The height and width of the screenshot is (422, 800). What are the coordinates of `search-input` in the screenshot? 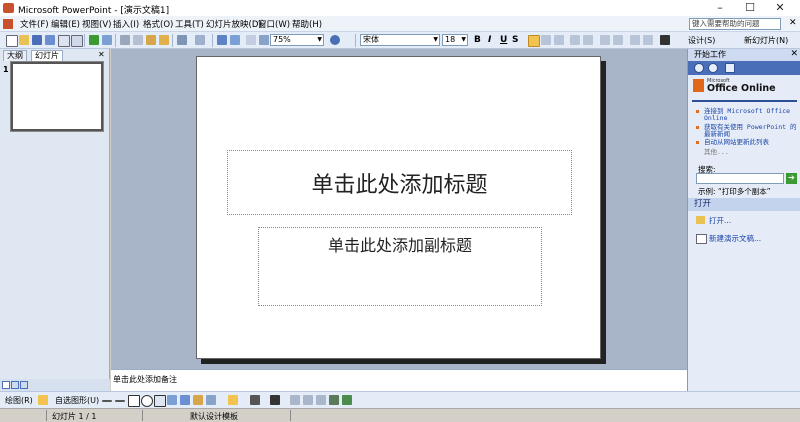 It's located at (740, 178).